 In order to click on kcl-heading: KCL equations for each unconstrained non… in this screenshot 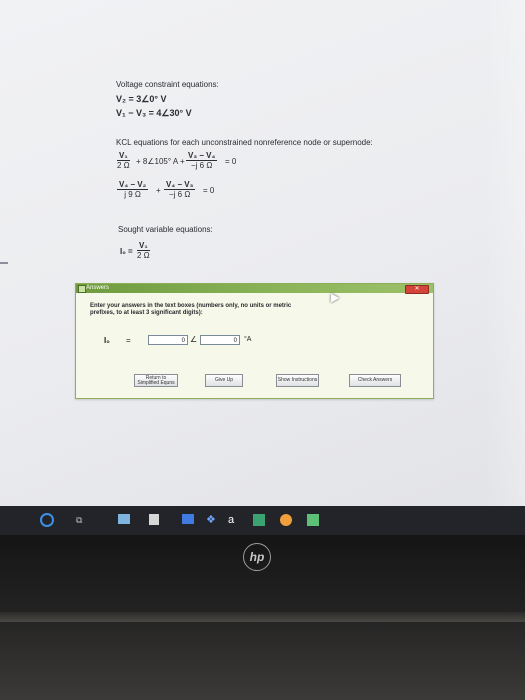, I will do `click(244, 142)`.